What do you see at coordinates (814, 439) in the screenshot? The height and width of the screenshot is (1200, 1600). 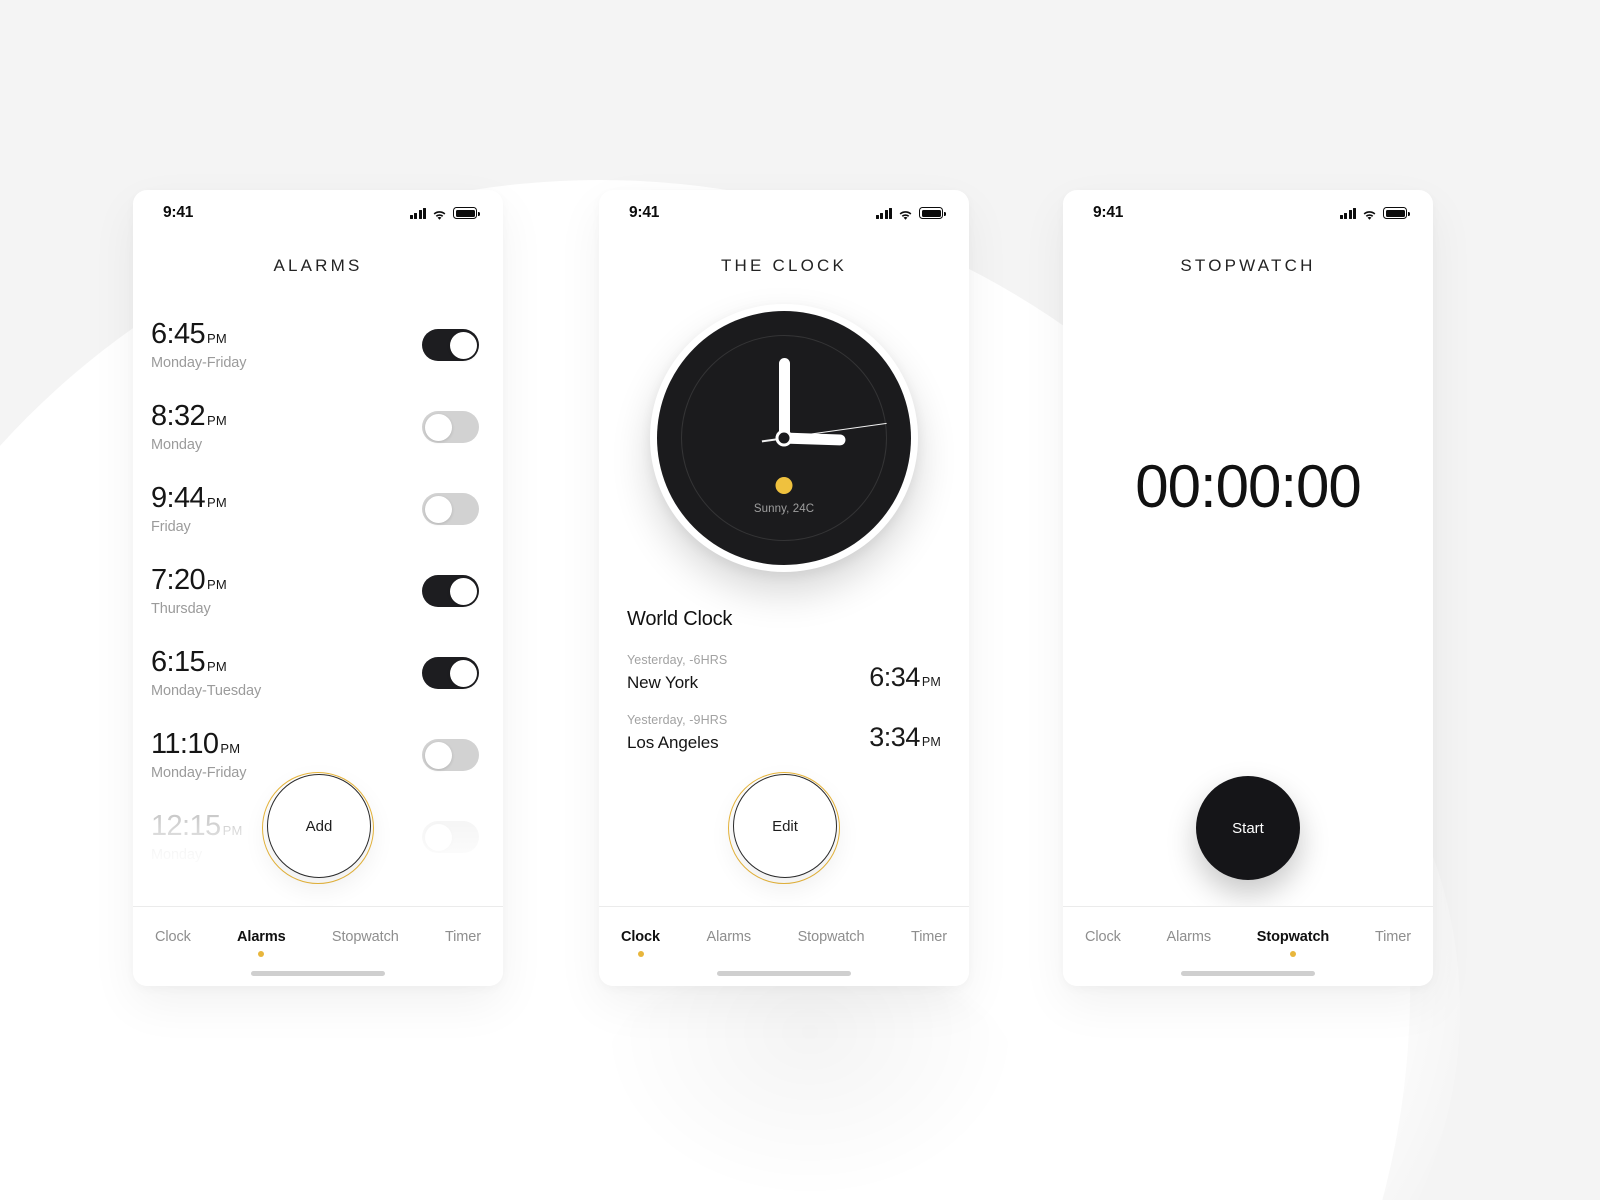 I see `hour-hand` at bounding box center [814, 439].